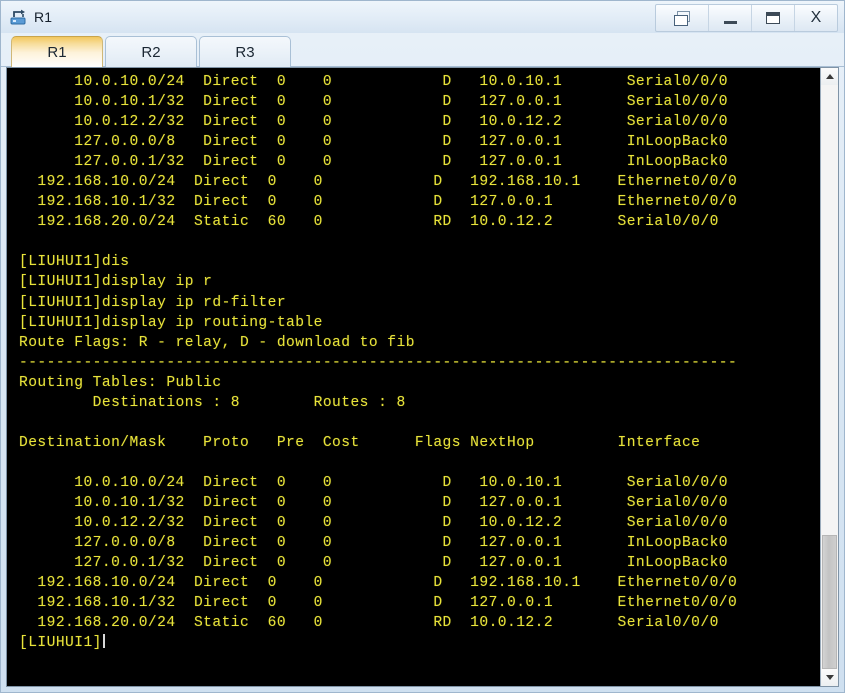 The image size is (845, 693). I want to click on restore-button, so click(682, 18).